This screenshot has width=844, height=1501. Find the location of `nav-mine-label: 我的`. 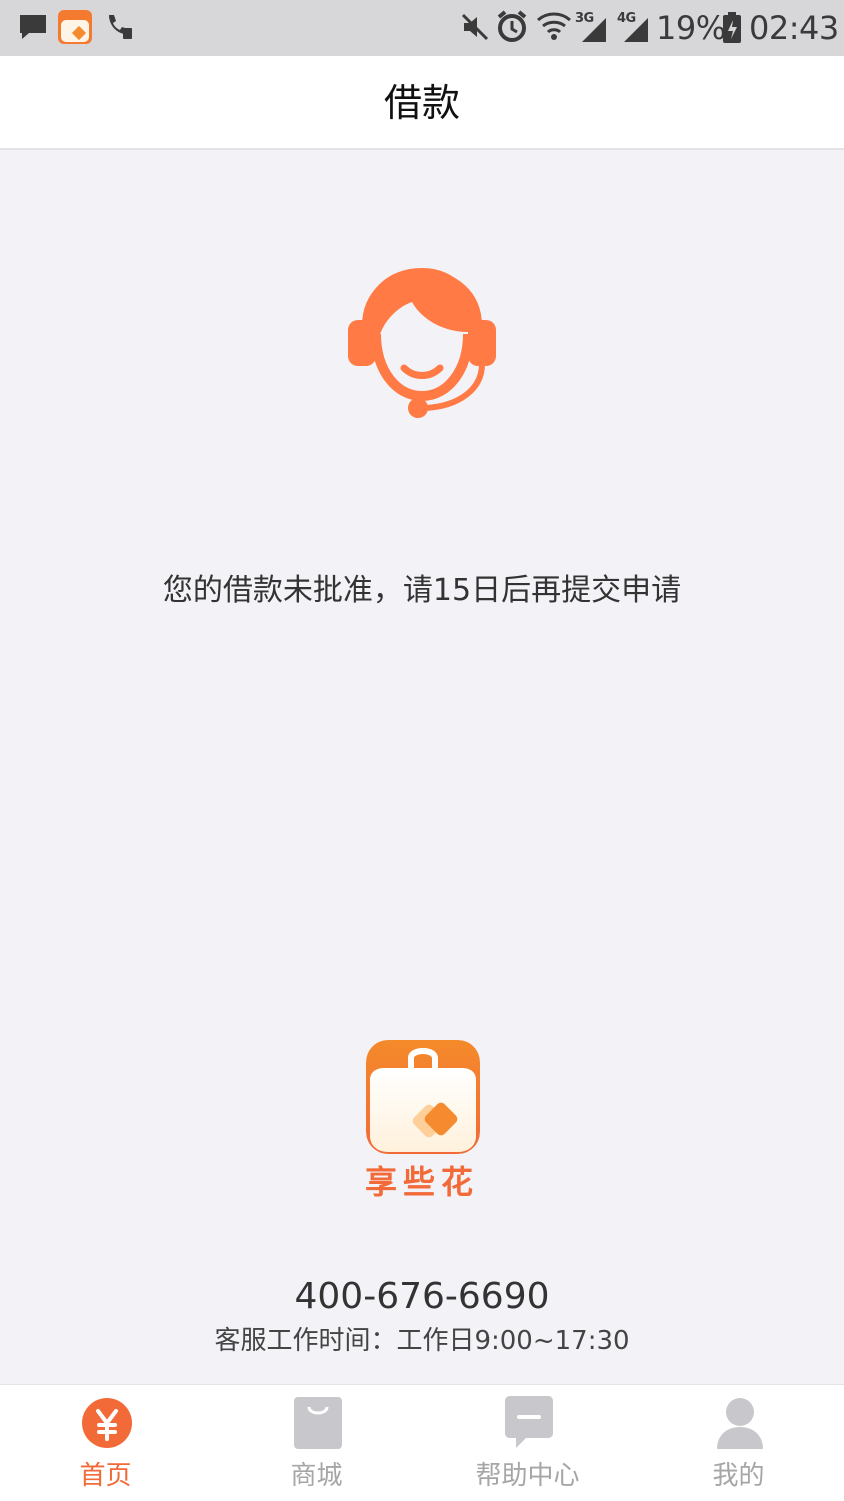

nav-mine-label: 我的 is located at coordinates (738, 1476).